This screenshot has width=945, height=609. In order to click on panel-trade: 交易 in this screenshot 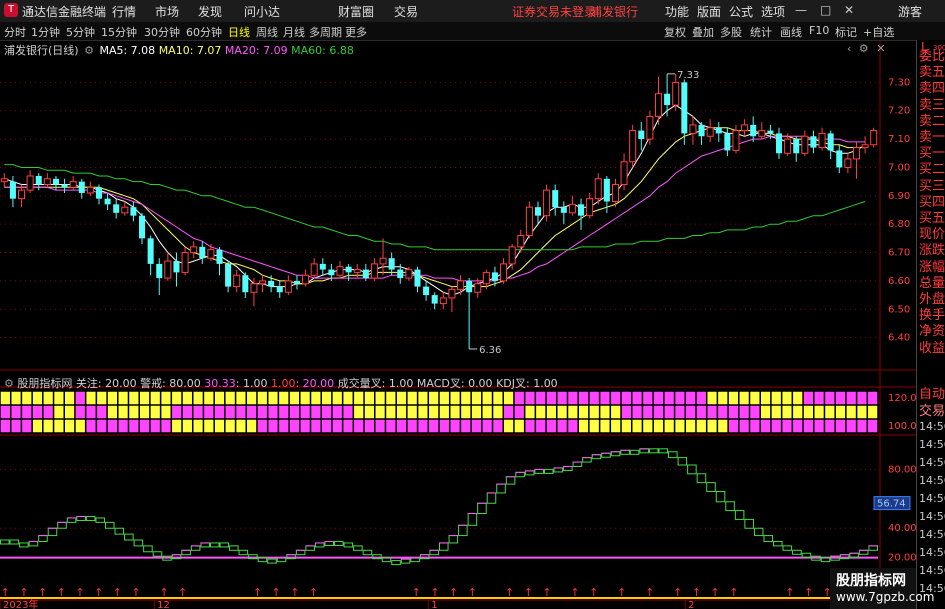, I will do `click(932, 411)`.